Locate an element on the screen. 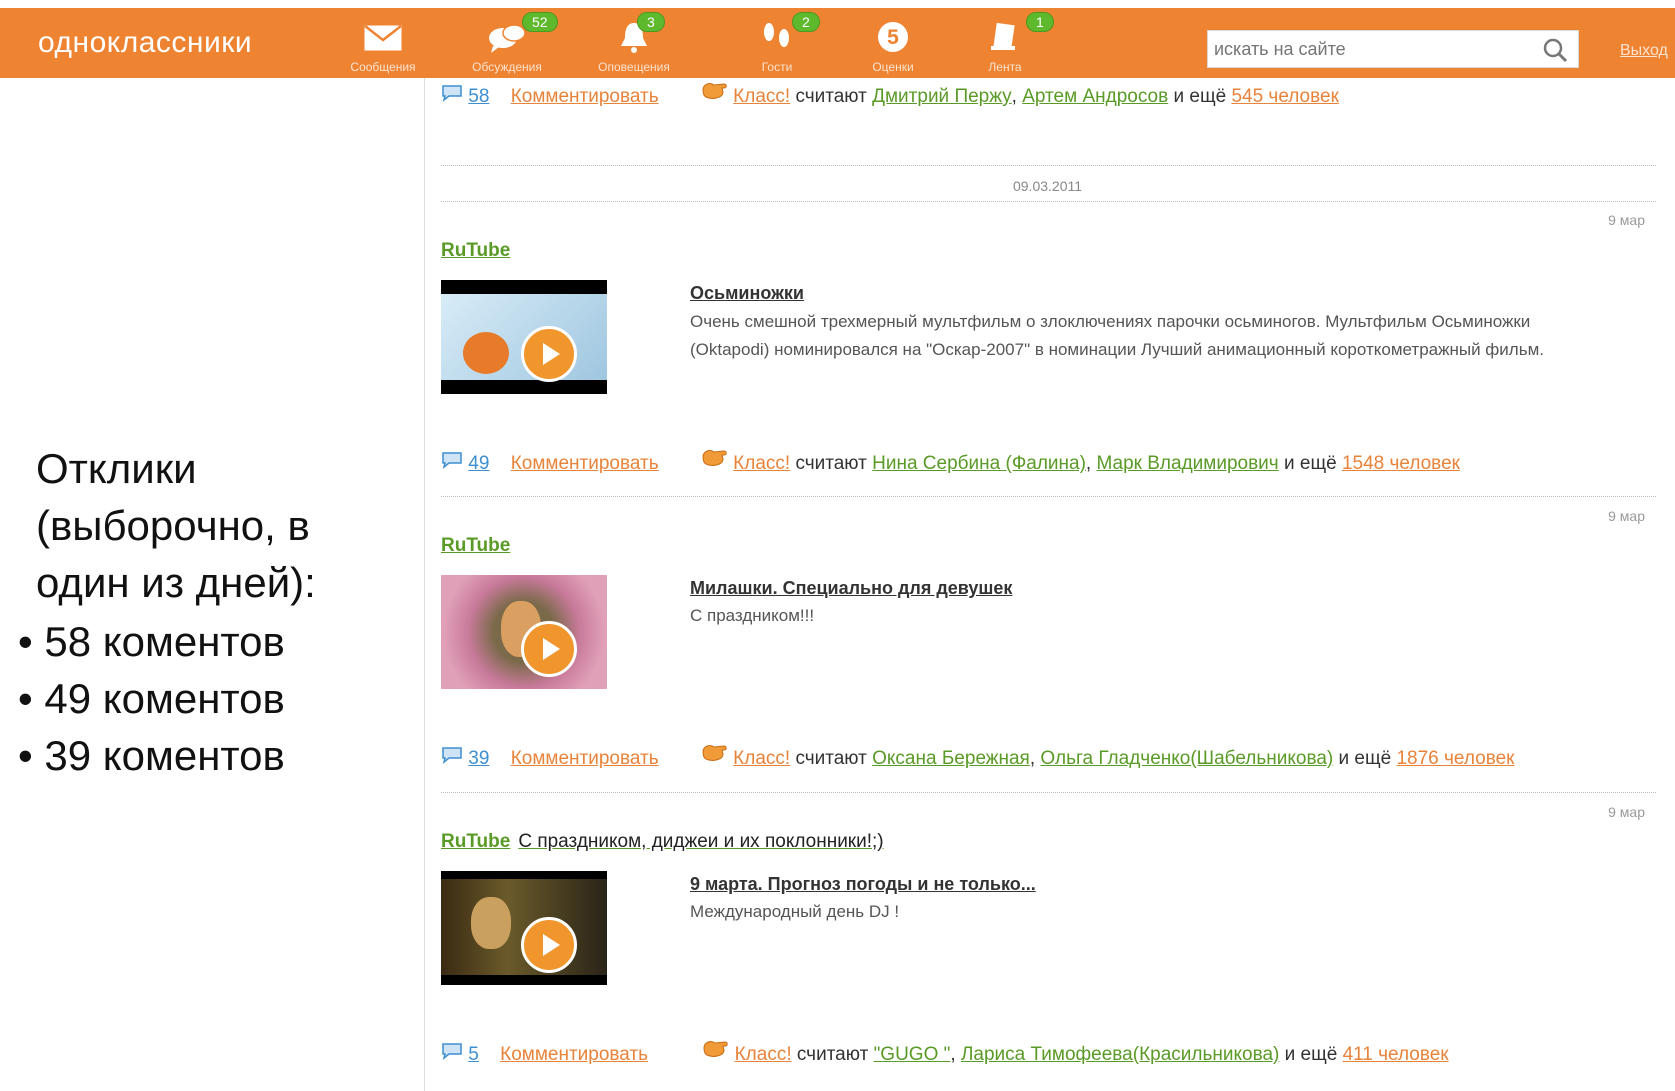  speech-bubbles-icon is located at coordinates (507, 38).